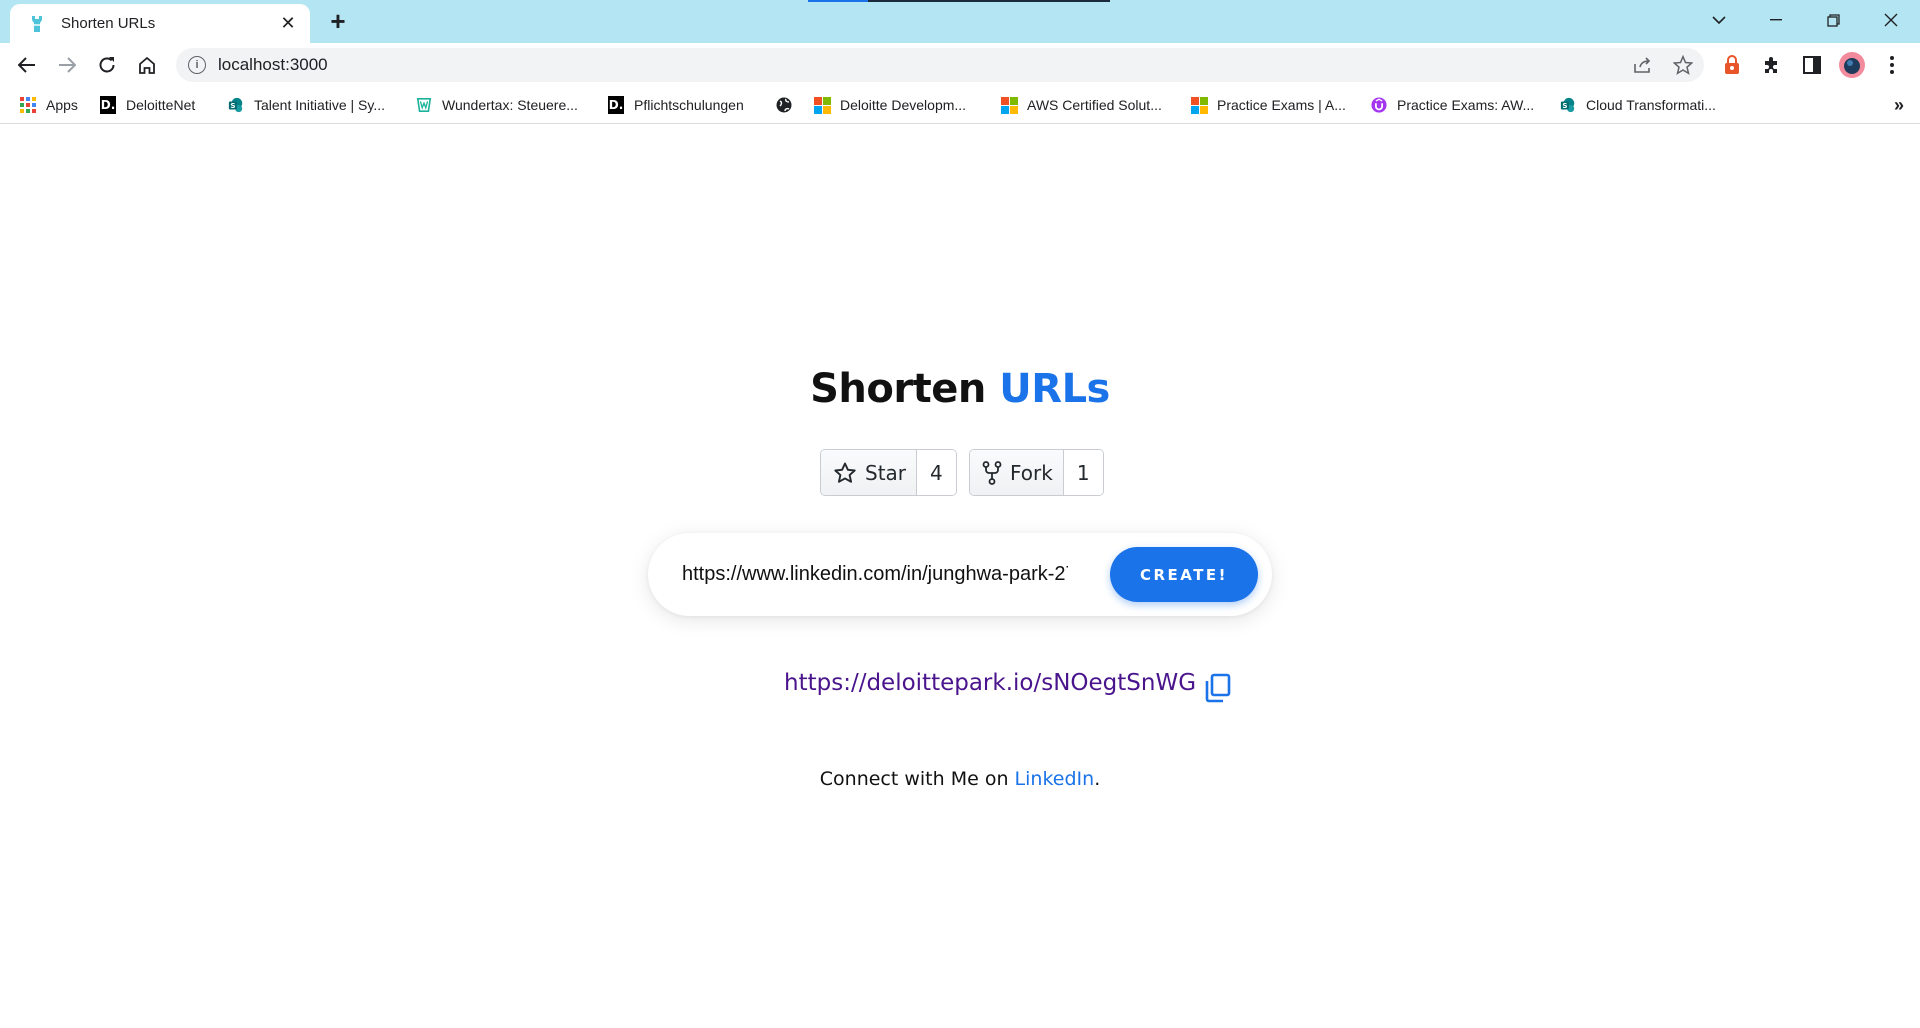 Image resolution: width=1920 pixels, height=1028 pixels. I want to click on address-bar-url: localhost:3000, so click(961, 65).